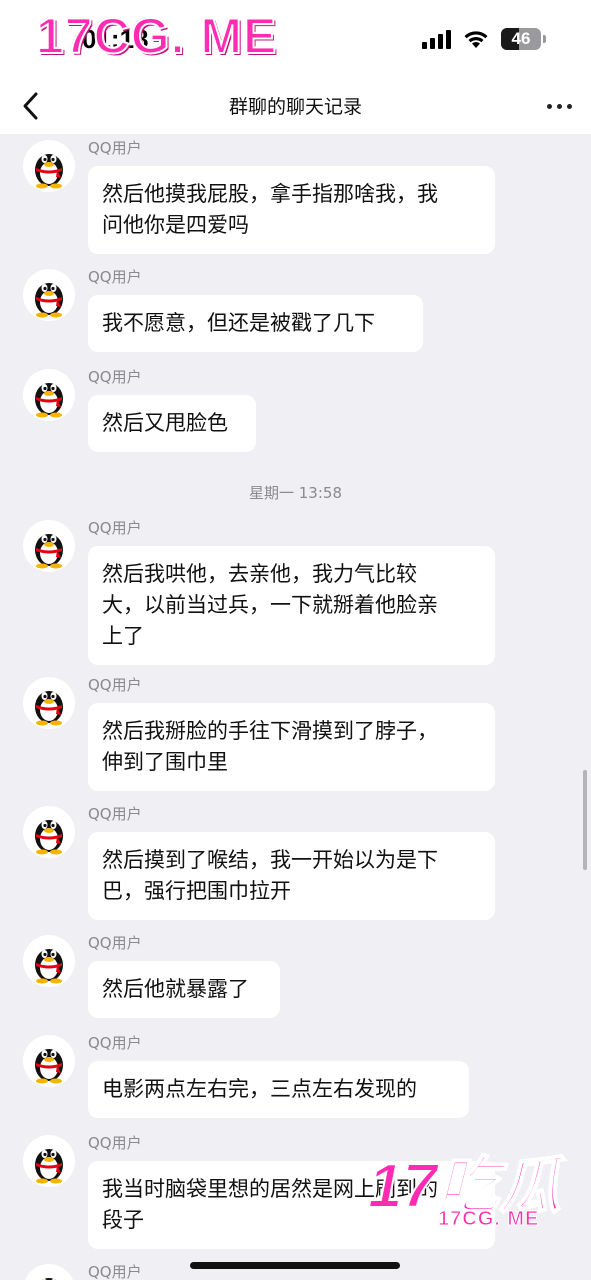 Image resolution: width=591 pixels, height=1280 pixels. I want to click on battery-icon: 46, so click(523, 39).